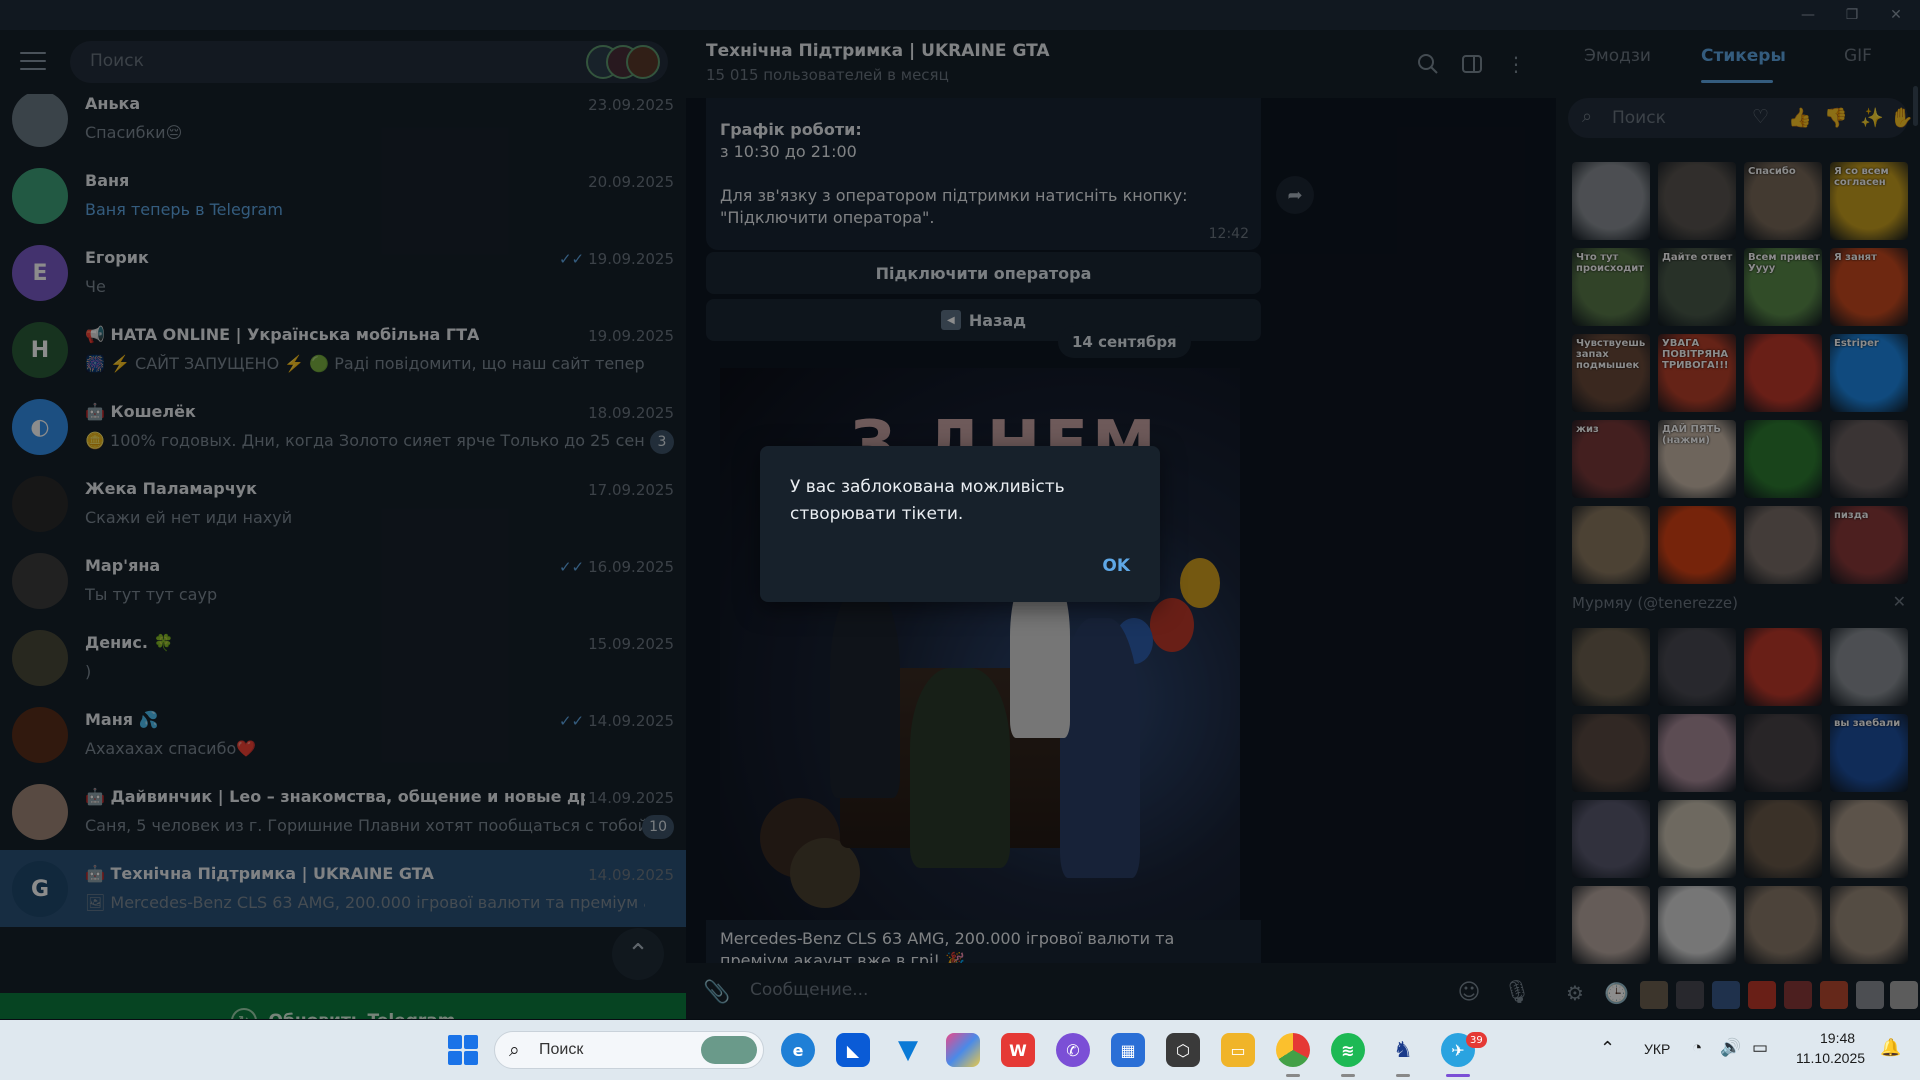  What do you see at coordinates (514, 1050) in the screenshot?
I see `search-icon: ⌕` at bounding box center [514, 1050].